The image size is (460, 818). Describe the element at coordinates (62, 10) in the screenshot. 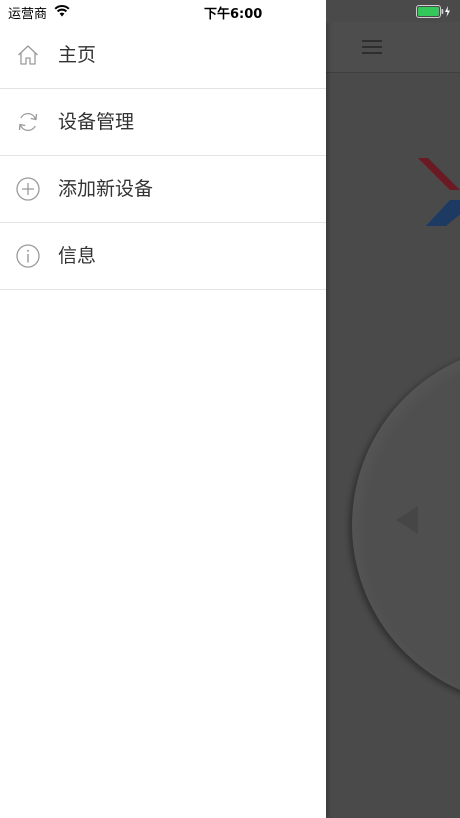

I see `wifi-icon` at that location.